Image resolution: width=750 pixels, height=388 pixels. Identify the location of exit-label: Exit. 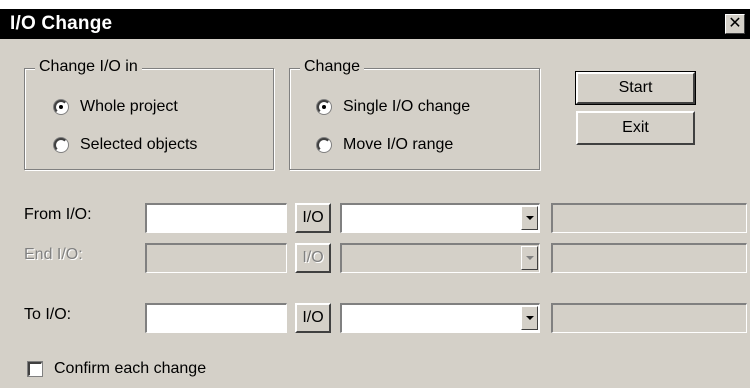
(635, 127).